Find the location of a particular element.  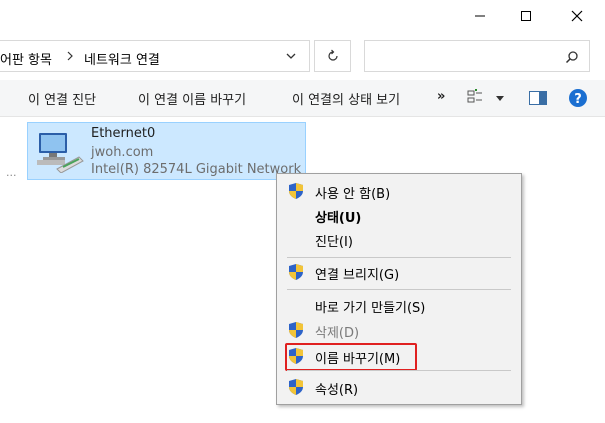

help-icon: ? is located at coordinates (578, 98).